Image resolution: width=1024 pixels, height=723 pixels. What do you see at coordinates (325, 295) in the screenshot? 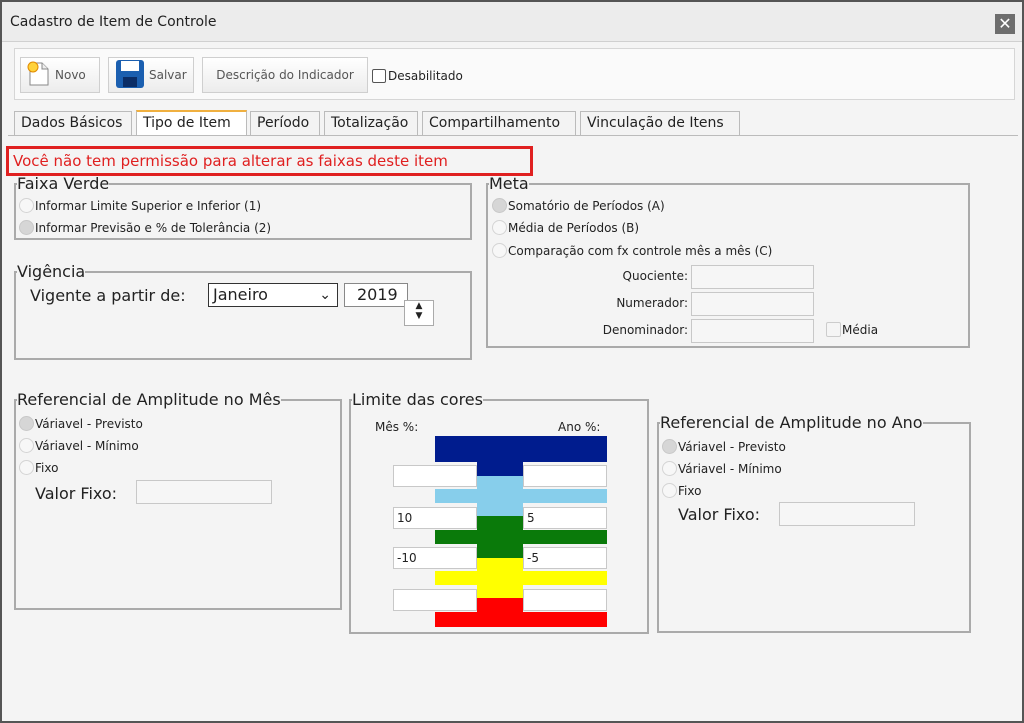
I see `chevron-down-icon: ⌄` at bounding box center [325, 295].